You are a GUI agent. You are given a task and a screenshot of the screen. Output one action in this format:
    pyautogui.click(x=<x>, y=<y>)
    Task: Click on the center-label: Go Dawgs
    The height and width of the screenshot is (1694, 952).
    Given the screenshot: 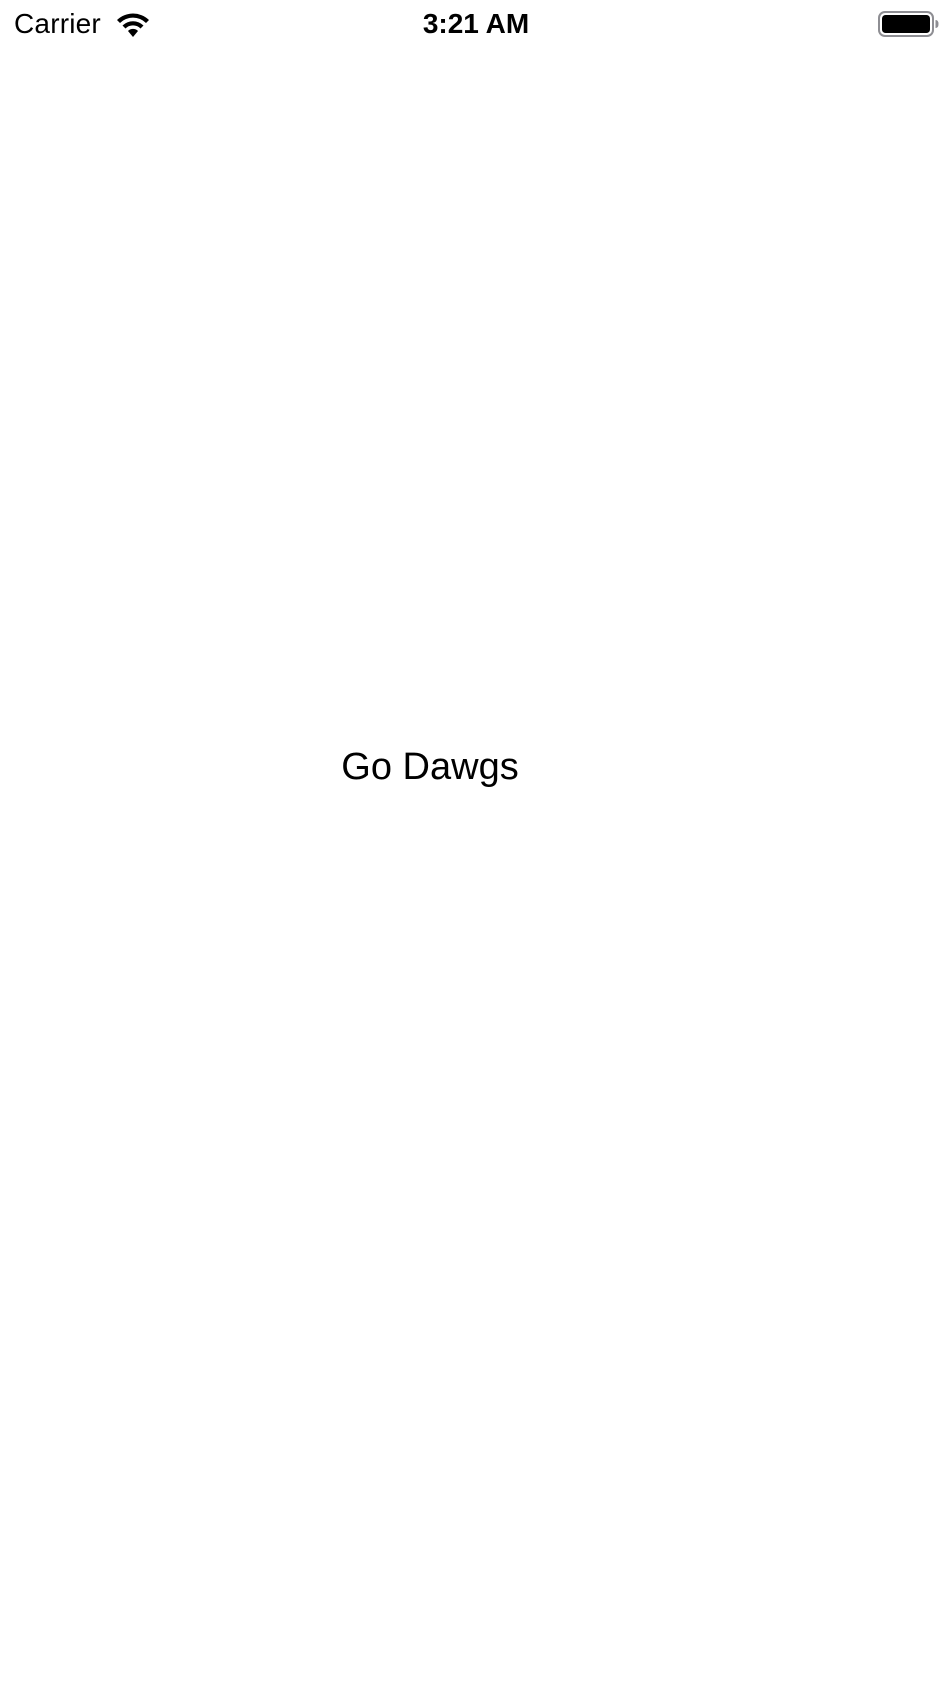 What is the action you would take?
    pyautogui.click(x=430, y=767)
    